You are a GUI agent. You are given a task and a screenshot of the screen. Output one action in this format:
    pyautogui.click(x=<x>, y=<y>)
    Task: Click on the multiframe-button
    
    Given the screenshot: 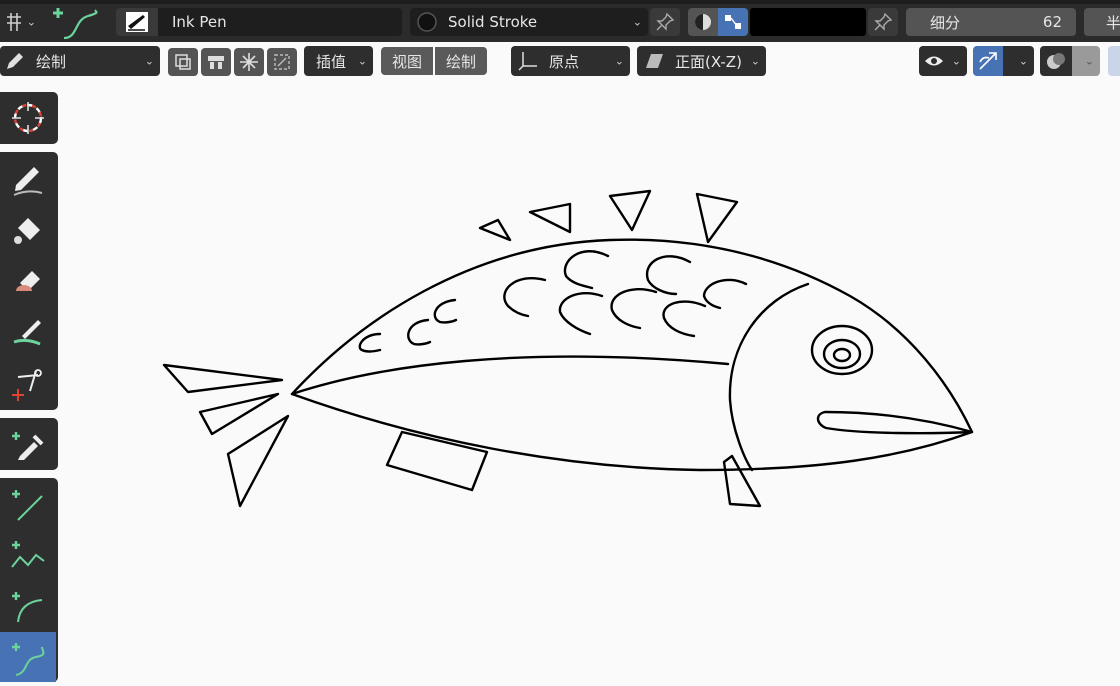 What is the action you would take?
    pyautogui.click(x=183, y=62)
    